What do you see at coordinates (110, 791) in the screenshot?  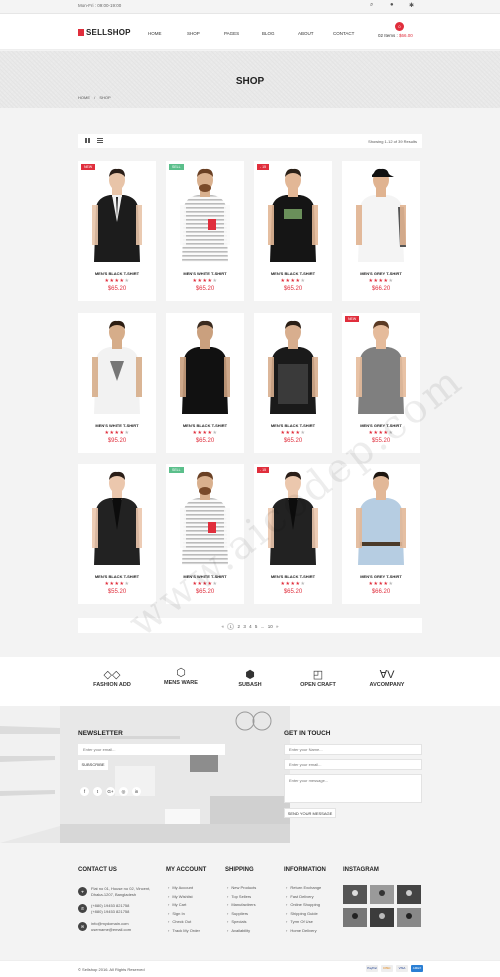 I see `google-plus-icon: G+` at bounding box center [110, 791].